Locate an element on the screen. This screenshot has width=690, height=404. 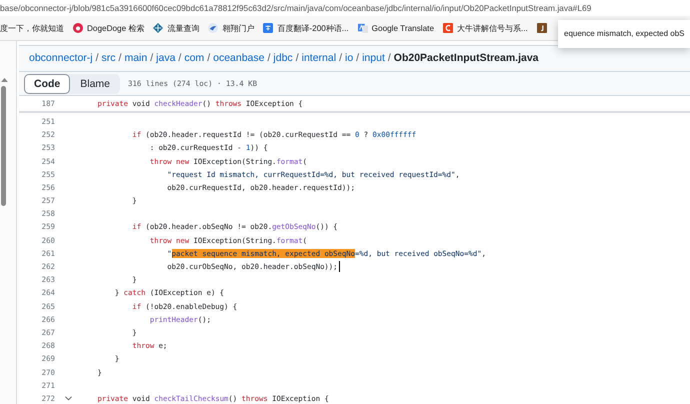
dog-face-icon is located at coordinates (78, 28).